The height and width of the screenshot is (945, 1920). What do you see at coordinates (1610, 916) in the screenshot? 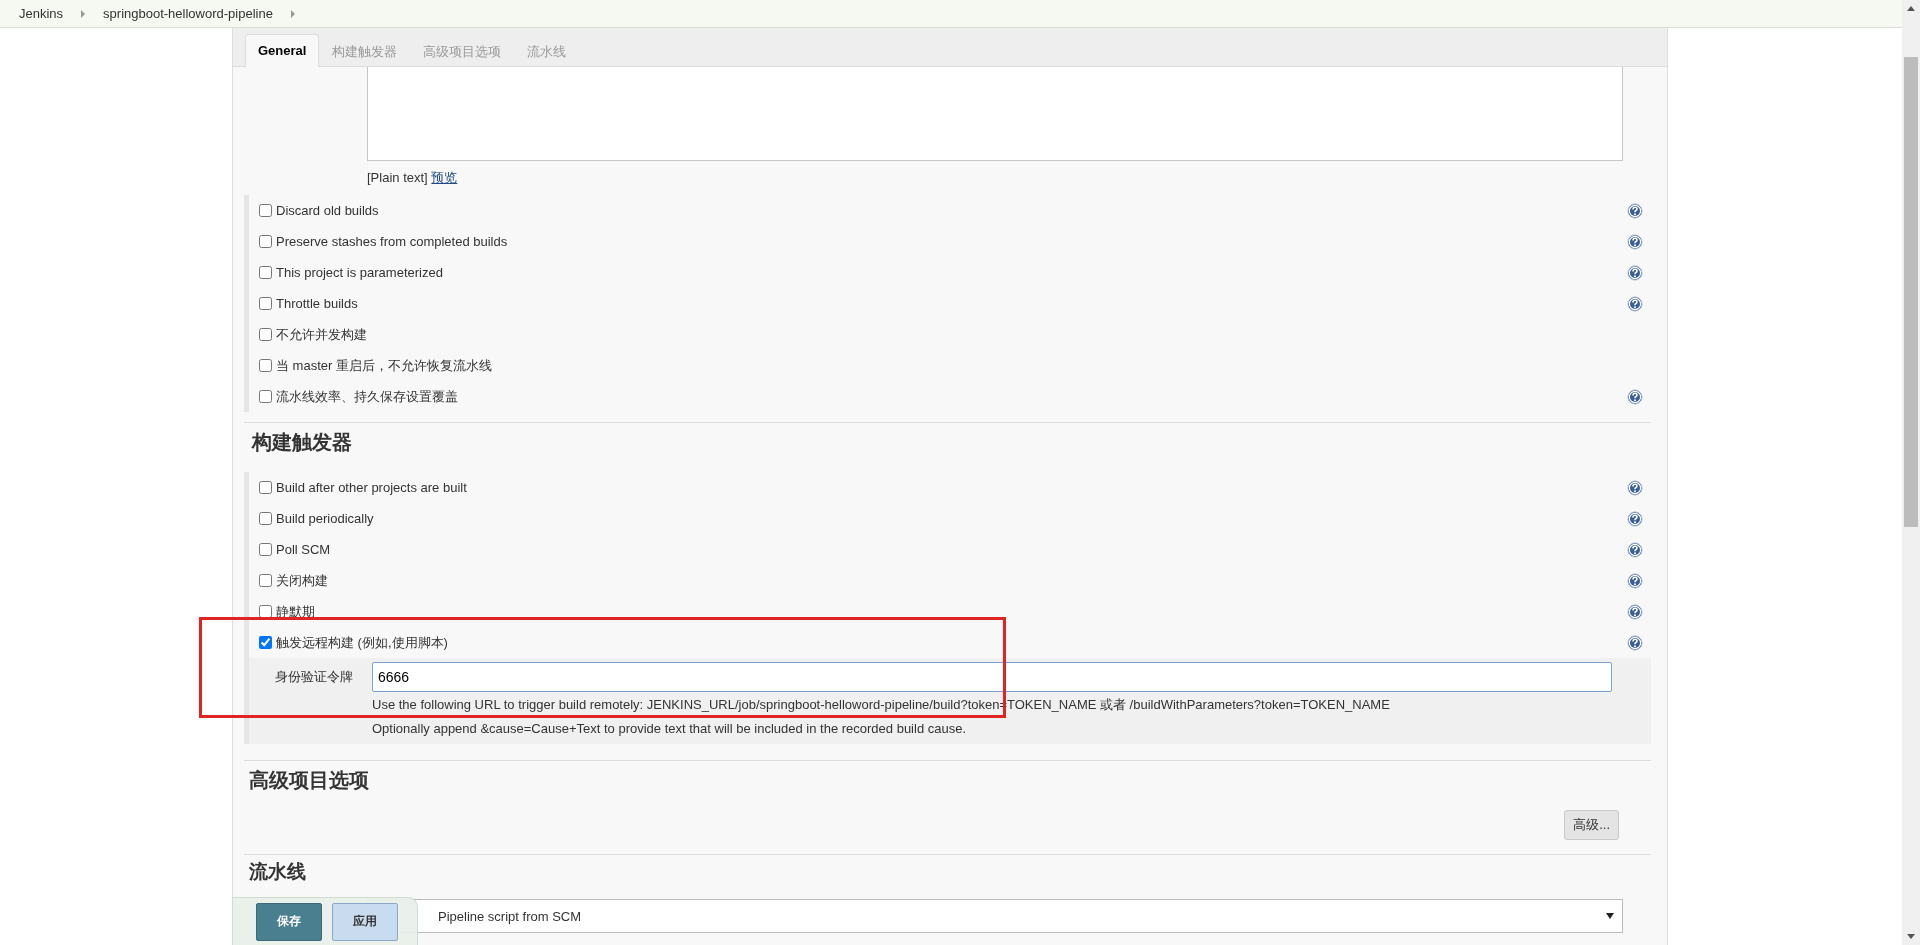
I see `dropdown-caret-icon` at bounding box center [1610, 916].